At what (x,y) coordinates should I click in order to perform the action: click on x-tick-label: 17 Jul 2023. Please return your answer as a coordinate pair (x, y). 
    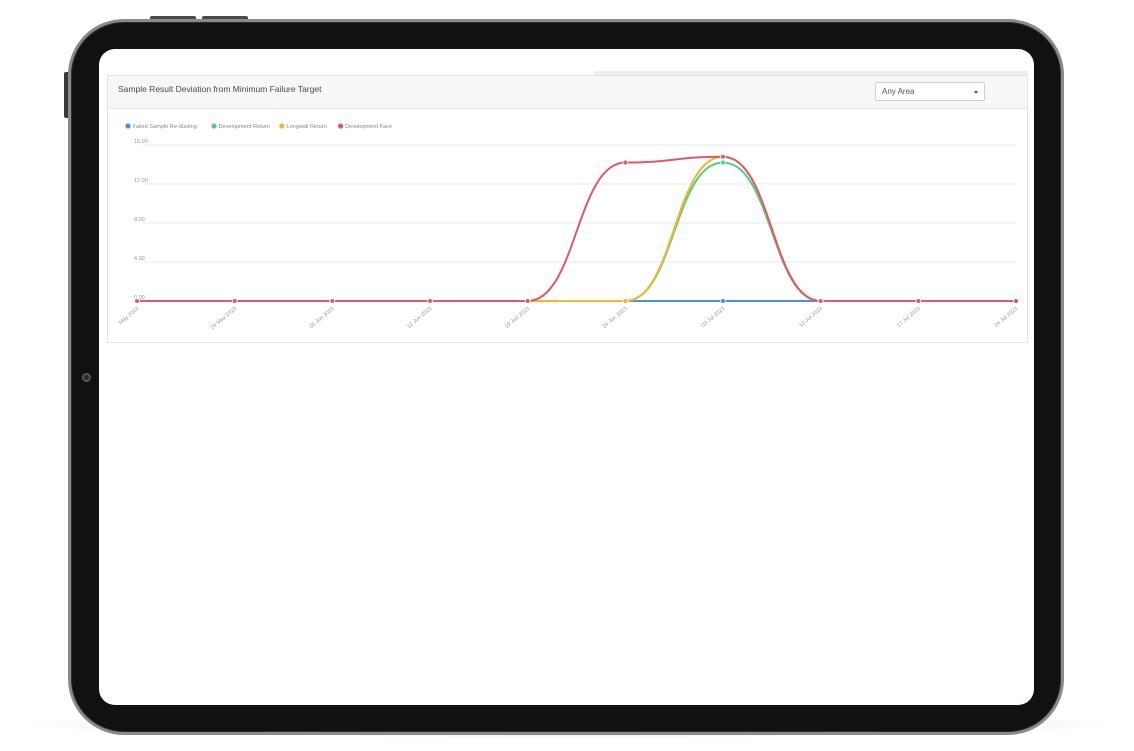
    Looking at the image, I should click on (909, 317).